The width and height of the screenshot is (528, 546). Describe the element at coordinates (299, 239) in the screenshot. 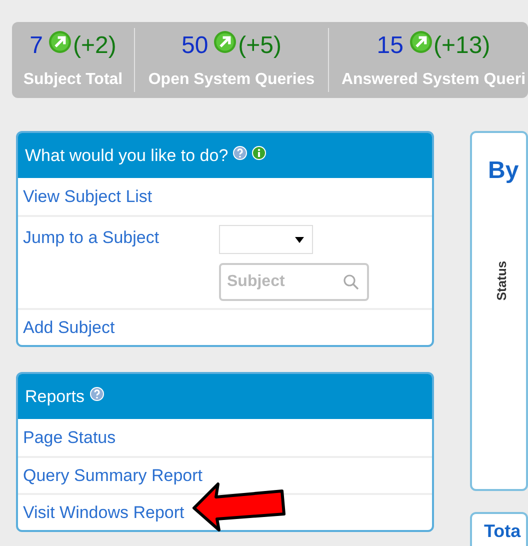

I see `caret-icon` at that location.